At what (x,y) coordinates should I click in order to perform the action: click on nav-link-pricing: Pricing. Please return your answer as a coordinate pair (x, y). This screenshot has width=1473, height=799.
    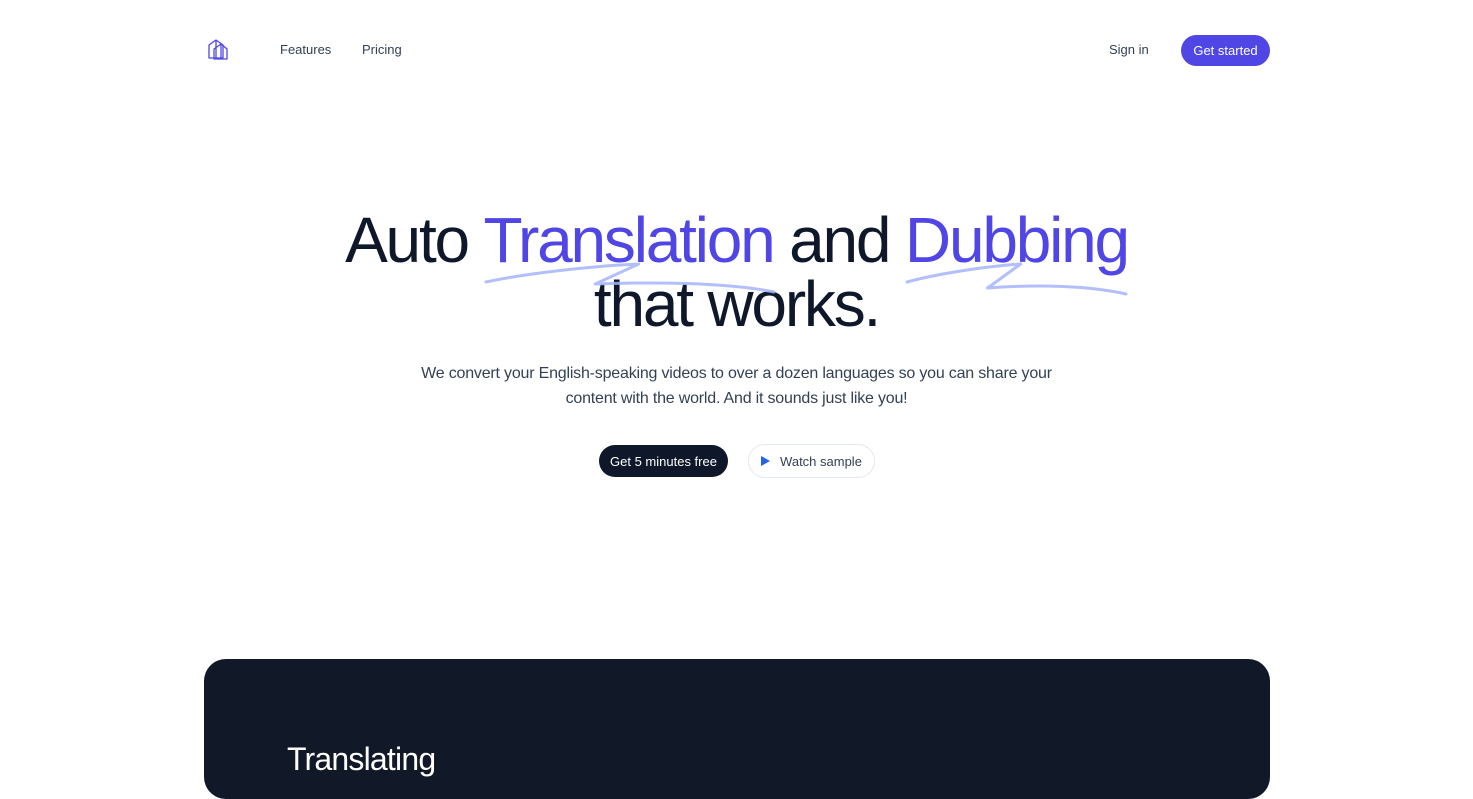
    Looking at the image, I should click on (382, 49).